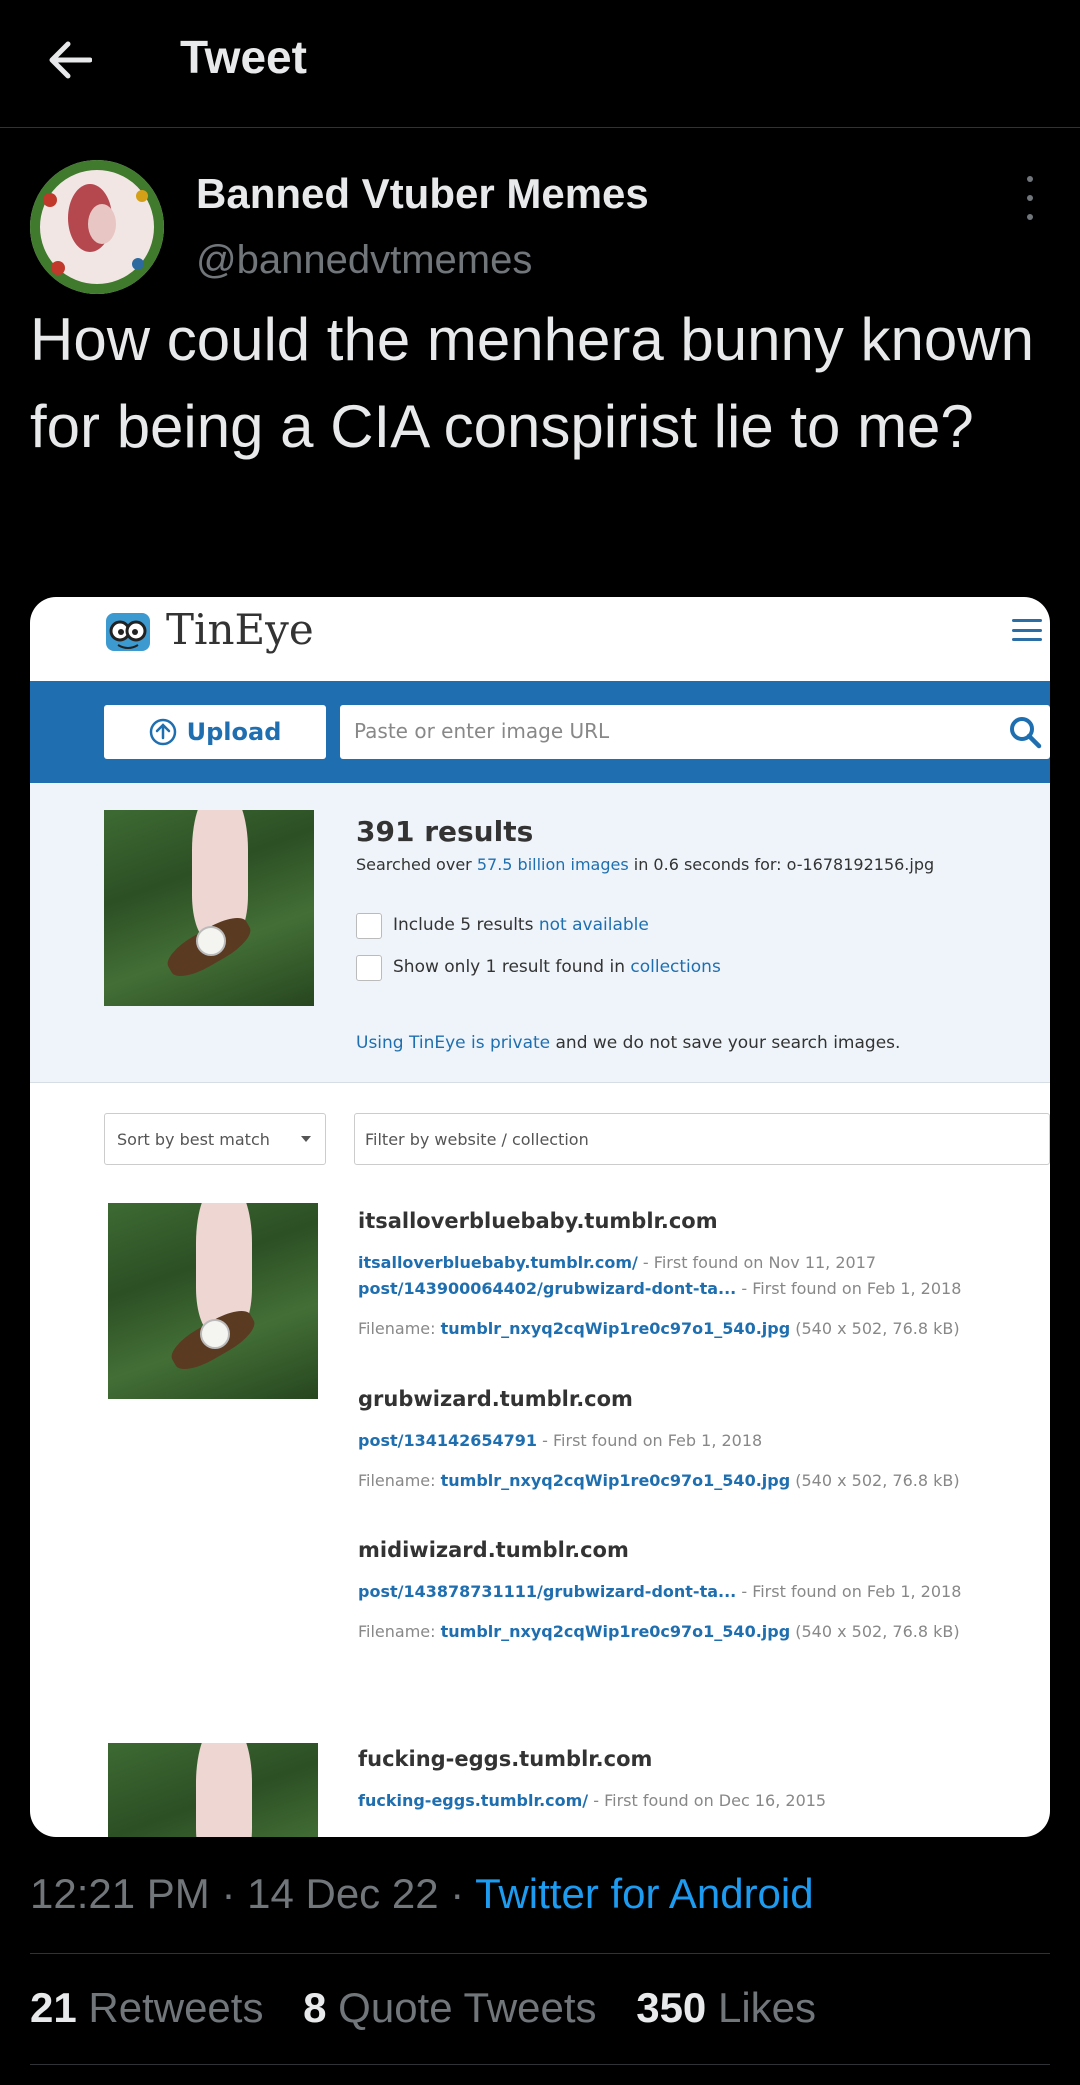 The height and width of the screenshot is (2085, 1080). What do you see at coordinates (449, 2008) in the screenshot?
I see `quote-tweets-stat: 8 Quote Tweets` at bounding box center [449, 2008].